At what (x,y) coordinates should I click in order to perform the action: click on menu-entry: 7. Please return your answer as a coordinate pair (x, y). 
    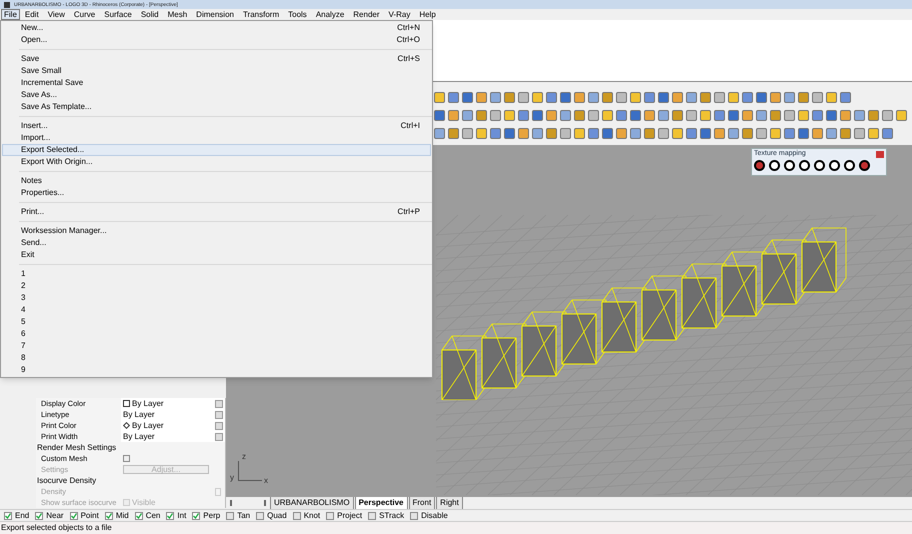
    Looking at the image, I should click on (216, 346).